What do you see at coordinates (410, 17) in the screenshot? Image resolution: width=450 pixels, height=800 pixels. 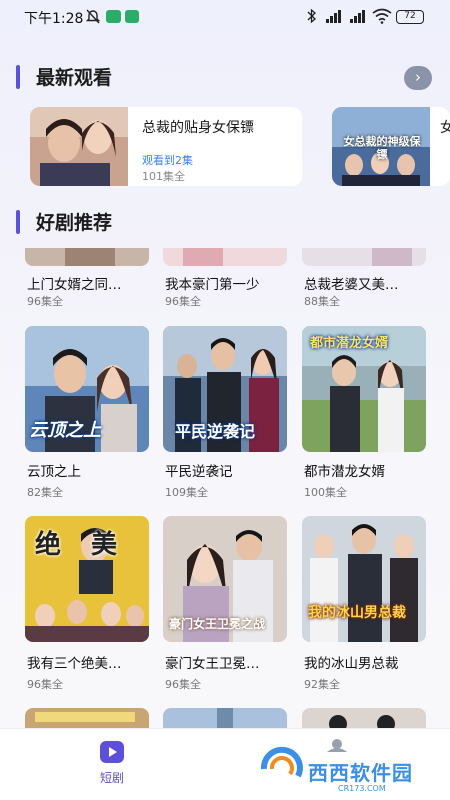 I see `battery-icon: 72` at bounding box center [410, 17].